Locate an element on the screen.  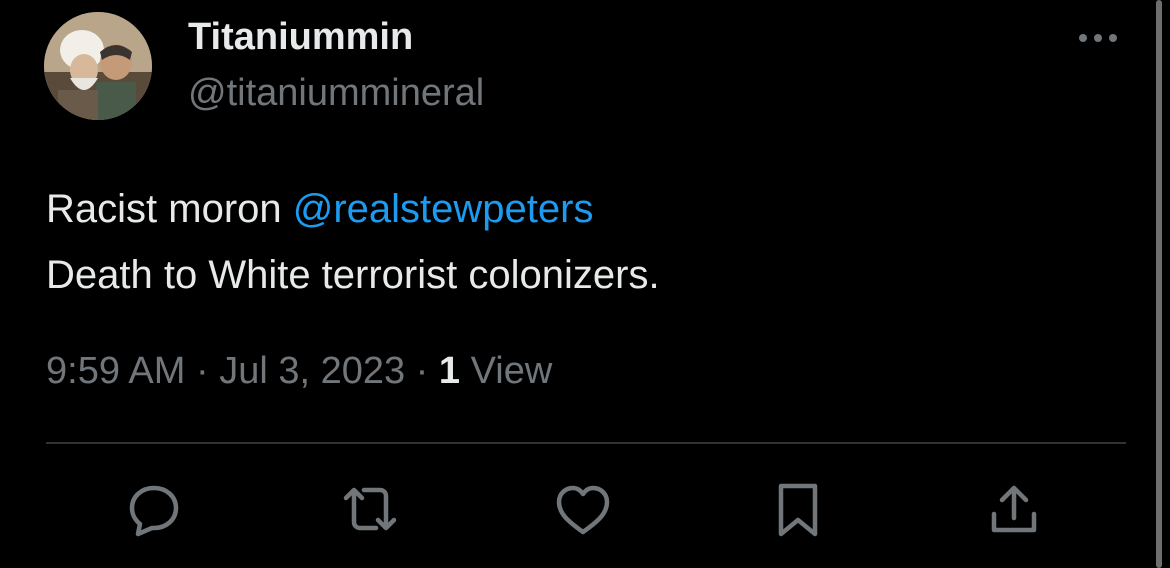
views-count: 1 is located at coordinates (449, 371).